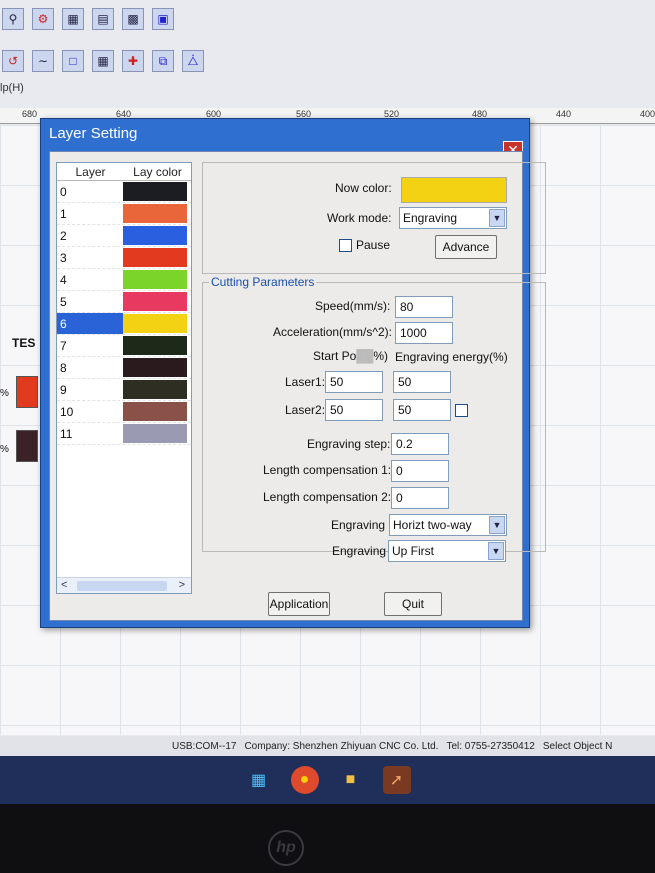 Image resolution: width=655 pixels, height=873 pixels. I want to click on laser2-label: Laser2:, so click(305, 410).